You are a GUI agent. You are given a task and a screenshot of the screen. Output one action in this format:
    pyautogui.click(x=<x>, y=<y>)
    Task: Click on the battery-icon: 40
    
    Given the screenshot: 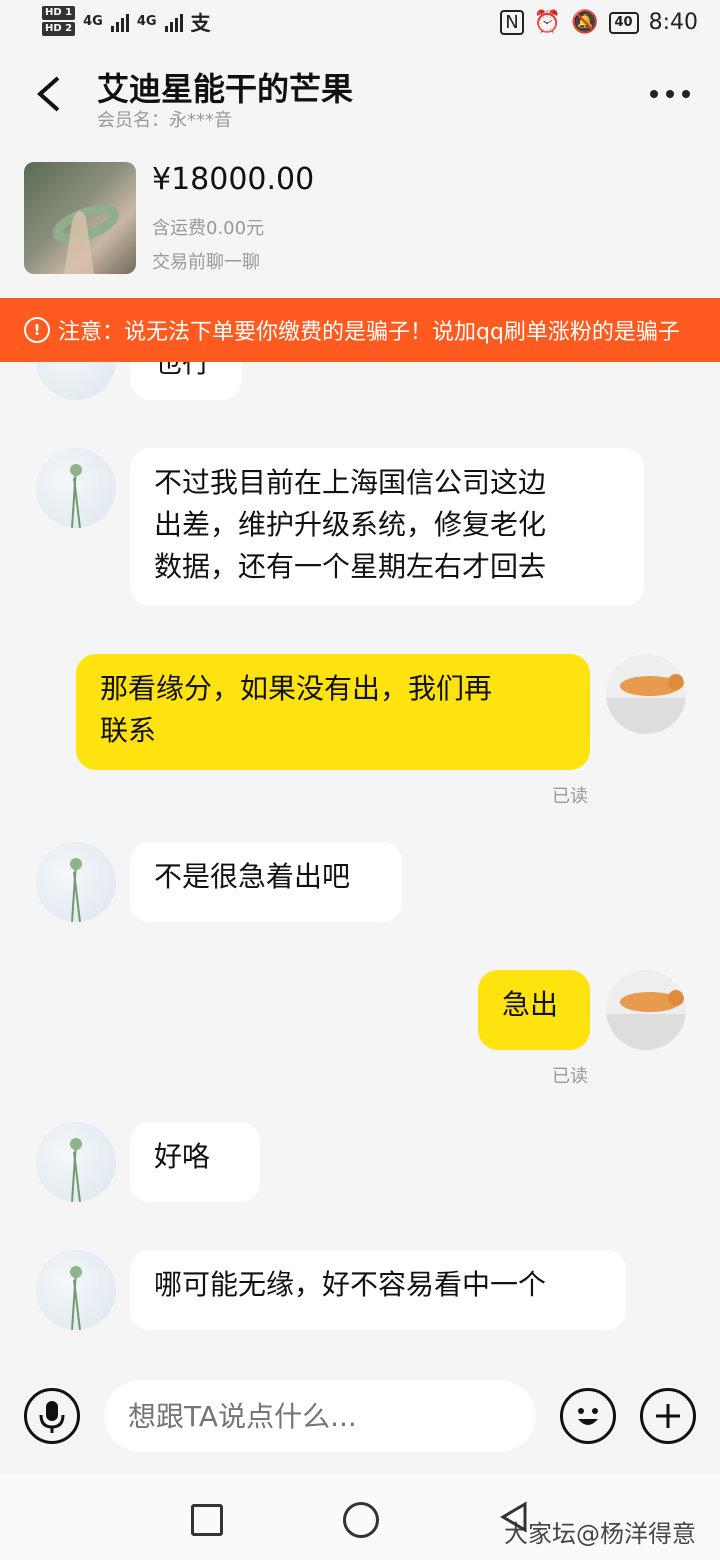 What is the action you would take?
    pyautogui.click(x=623, y=22)
    